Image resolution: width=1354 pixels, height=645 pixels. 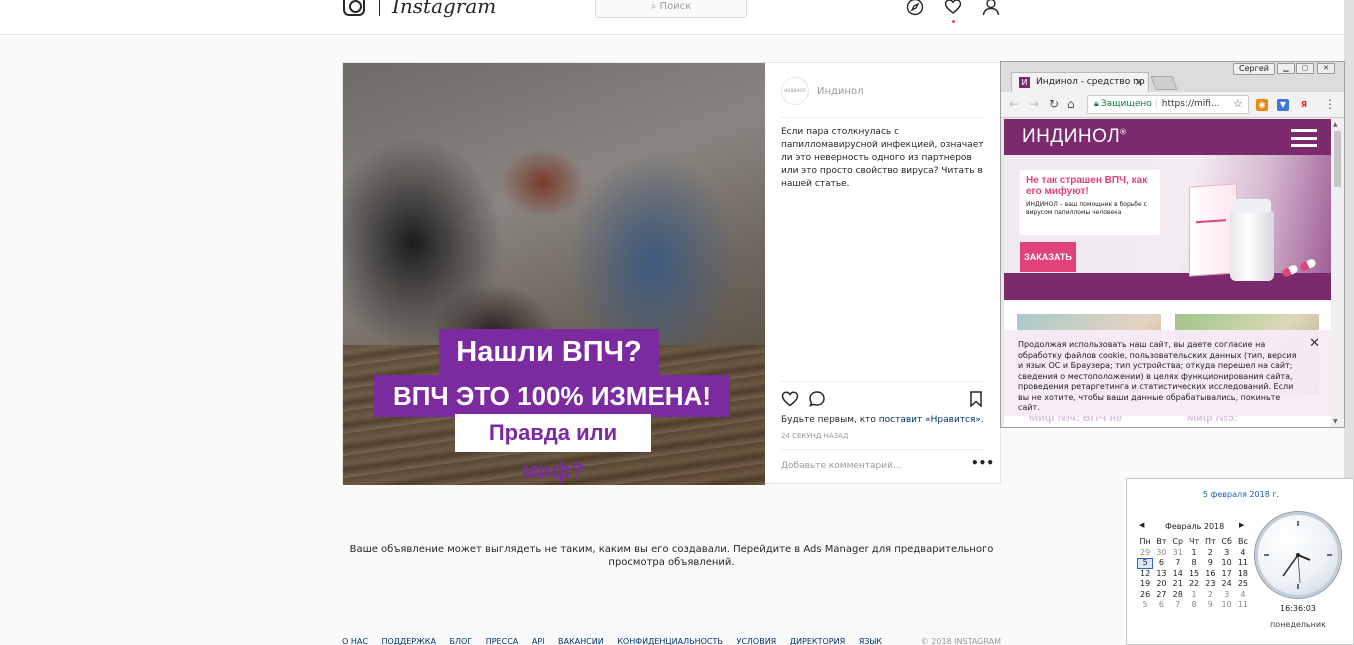 I want to click on calendar-day: 12, so click(x=1145, y=574).